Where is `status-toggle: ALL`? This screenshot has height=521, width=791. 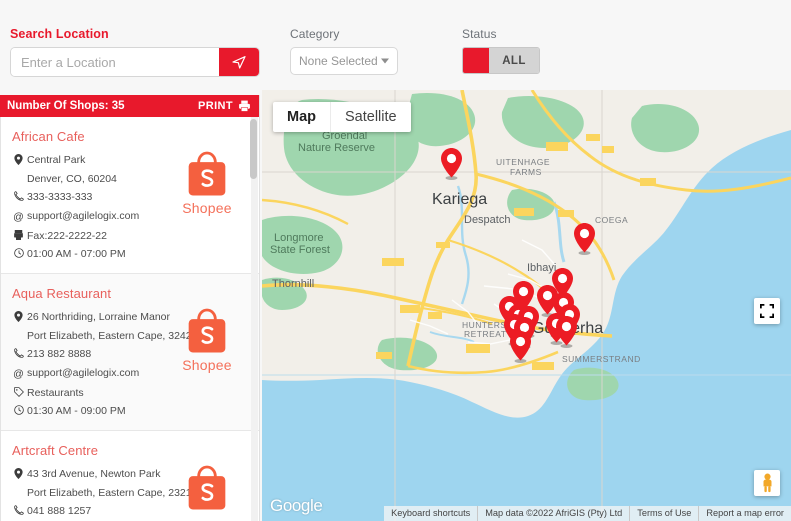 status-toggle: ALL is located at coordinates (501, 60).